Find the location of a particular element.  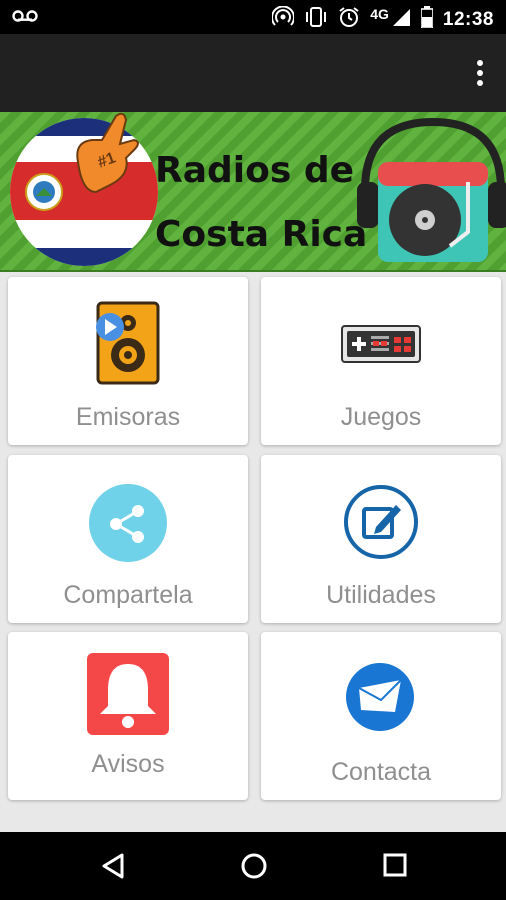

alarm-icon is located at coordinates (349, 20).